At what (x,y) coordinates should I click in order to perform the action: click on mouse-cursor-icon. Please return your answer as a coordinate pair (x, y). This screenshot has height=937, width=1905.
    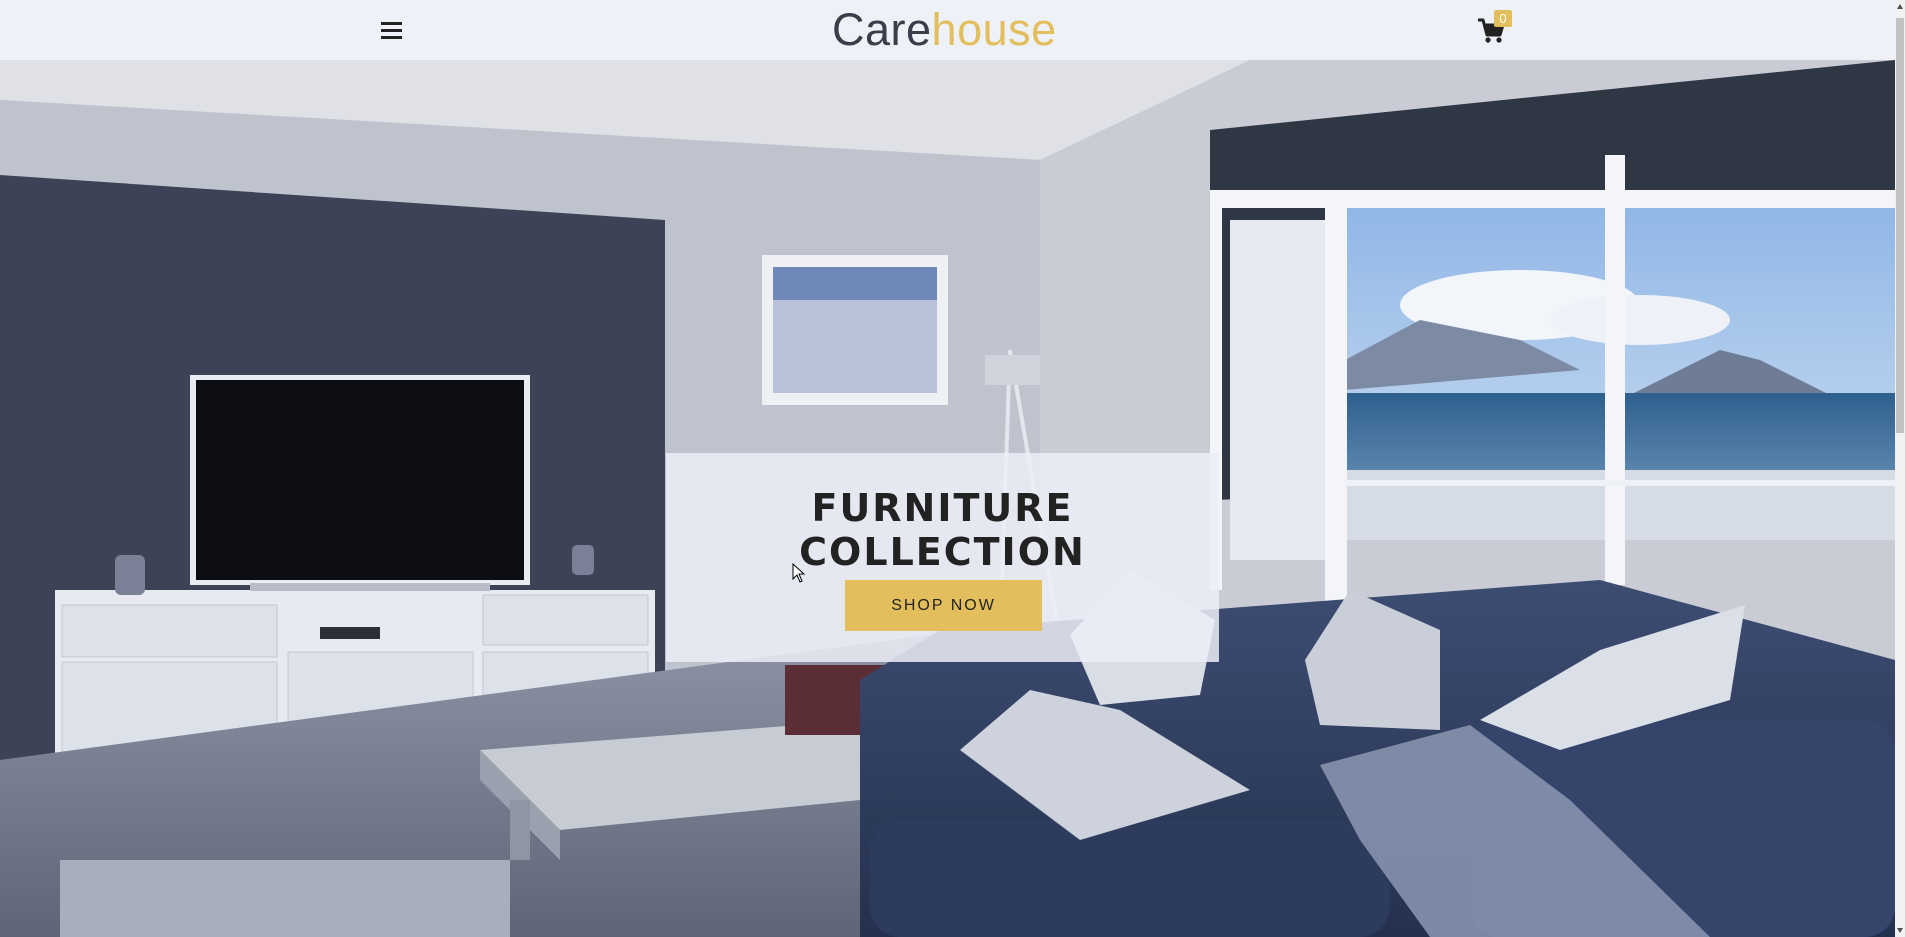
    Looking at the image, I should click on (799, 575).